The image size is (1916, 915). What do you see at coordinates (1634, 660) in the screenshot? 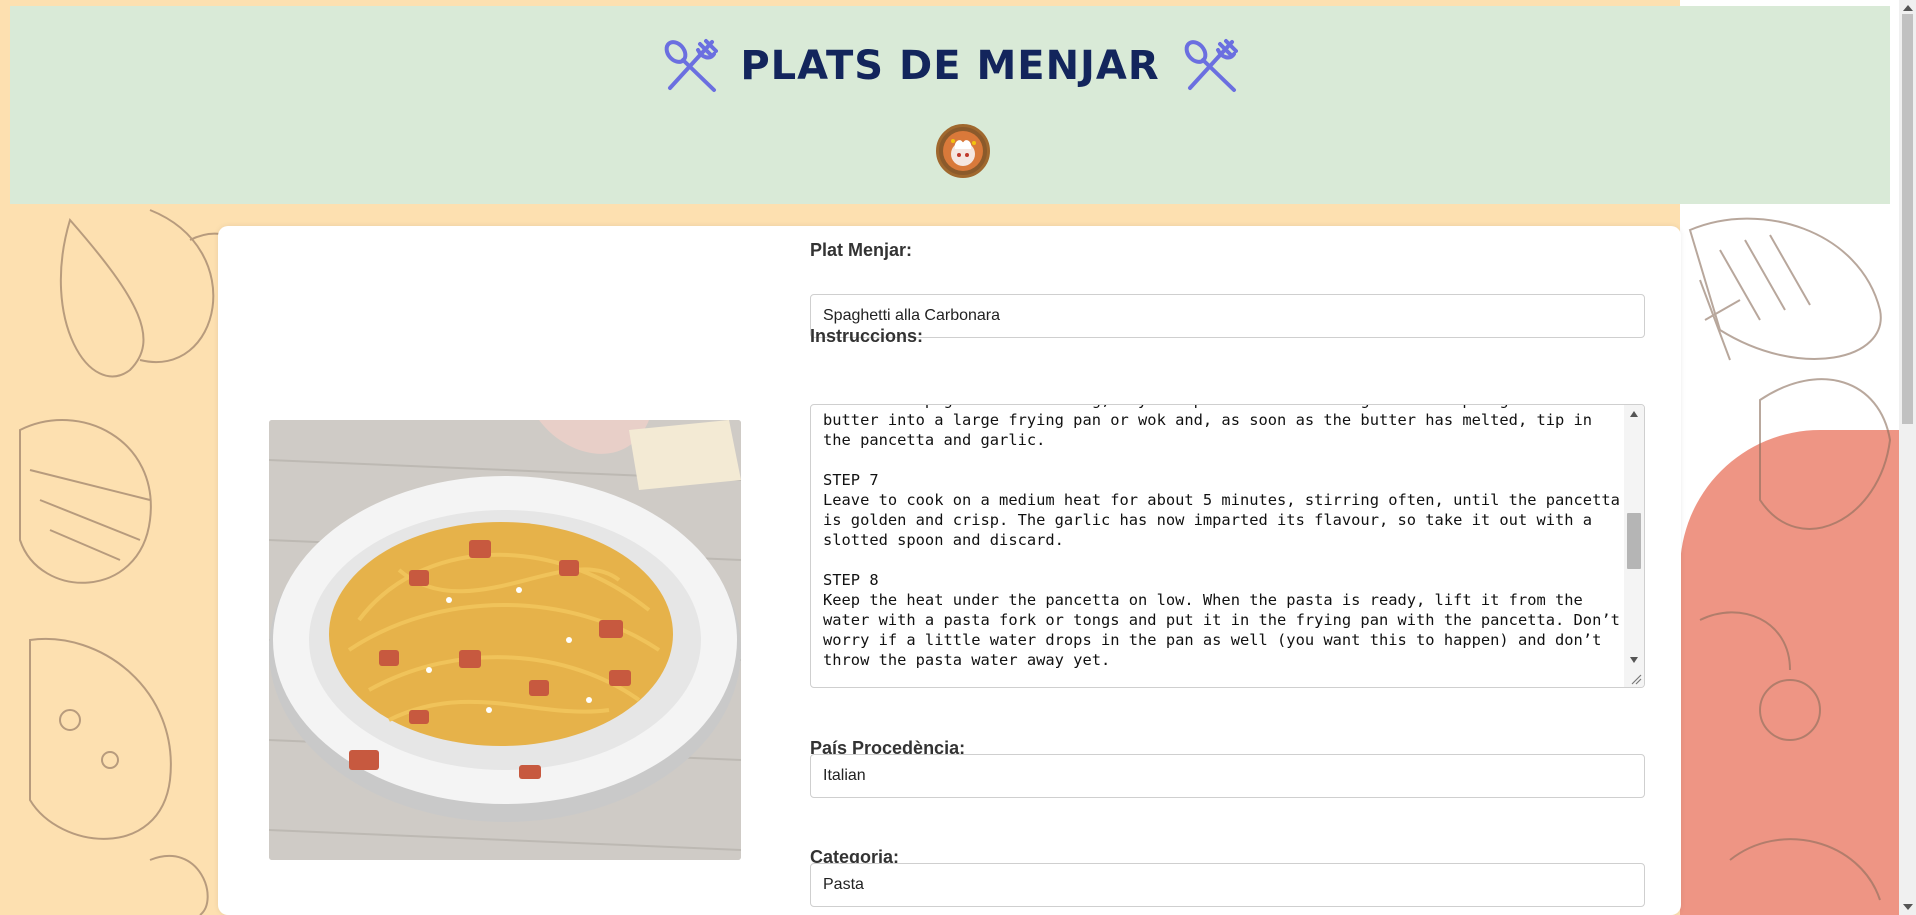
I see `scroll-down-arrow-icon` at bounding box center [1634, 660].